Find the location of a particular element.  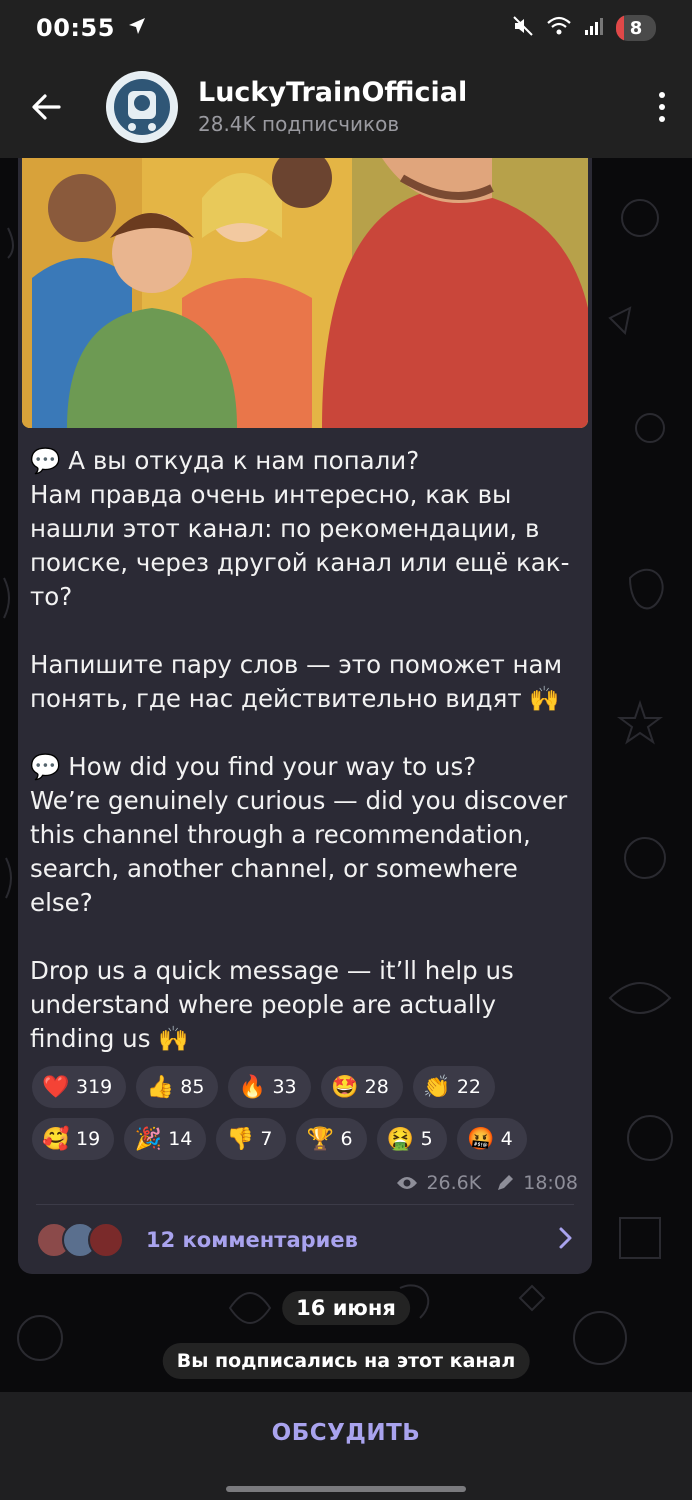

reaction-thumbs-down: 👎 7 is located at coordinates (251, 1139).